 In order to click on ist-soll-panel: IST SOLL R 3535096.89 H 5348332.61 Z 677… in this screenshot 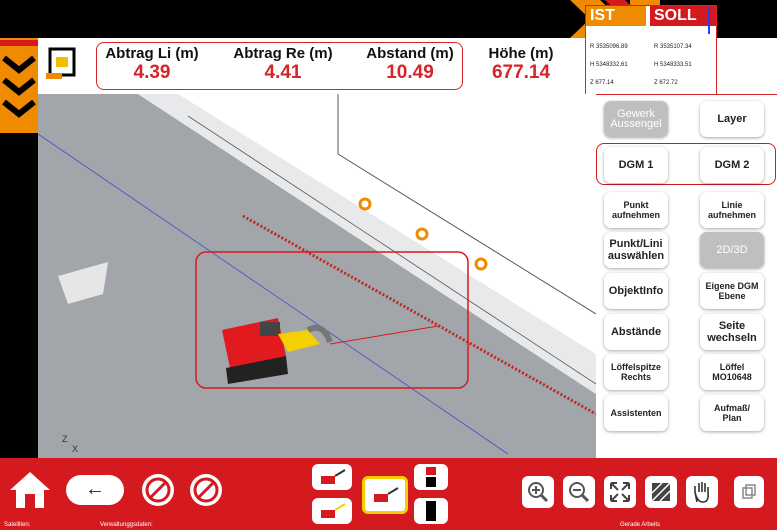, I will do `click(651, 50)`.